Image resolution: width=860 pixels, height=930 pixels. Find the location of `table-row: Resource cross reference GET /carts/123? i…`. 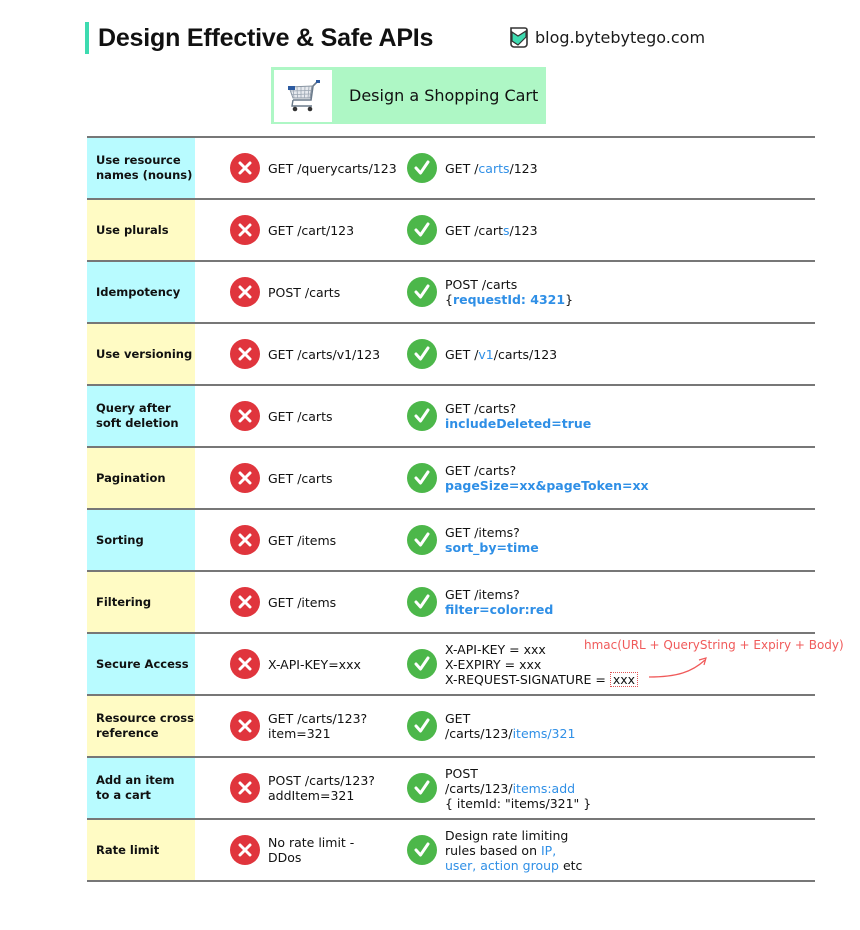

table-row: Resource cross reference GET /carts/123? i… is located at coordinates (451, 725).